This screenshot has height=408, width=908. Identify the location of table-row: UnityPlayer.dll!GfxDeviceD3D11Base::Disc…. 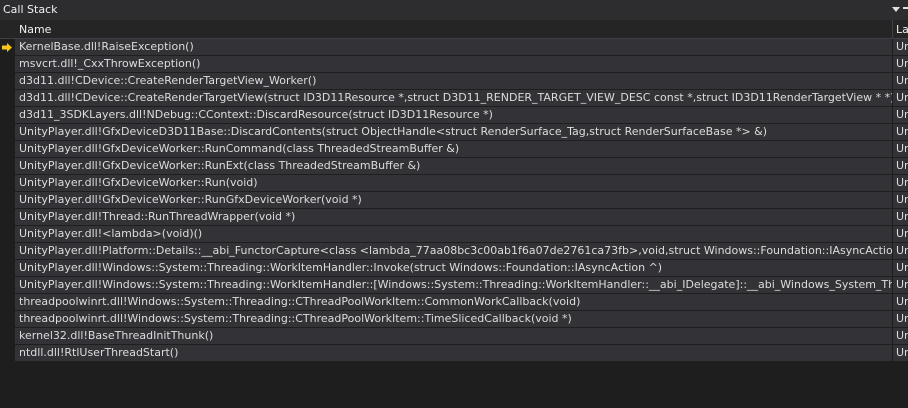
(454, 132).